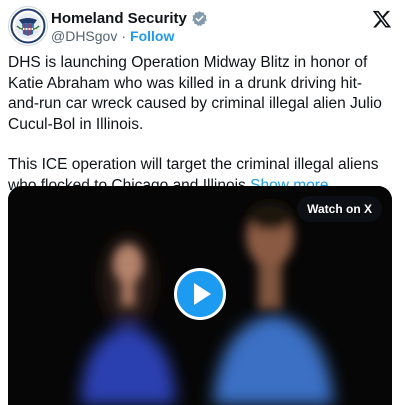 Image resolution: width=400 pixels, height=405 pixels. I want to click on display-name: Homeland Security, so click(119, 18).